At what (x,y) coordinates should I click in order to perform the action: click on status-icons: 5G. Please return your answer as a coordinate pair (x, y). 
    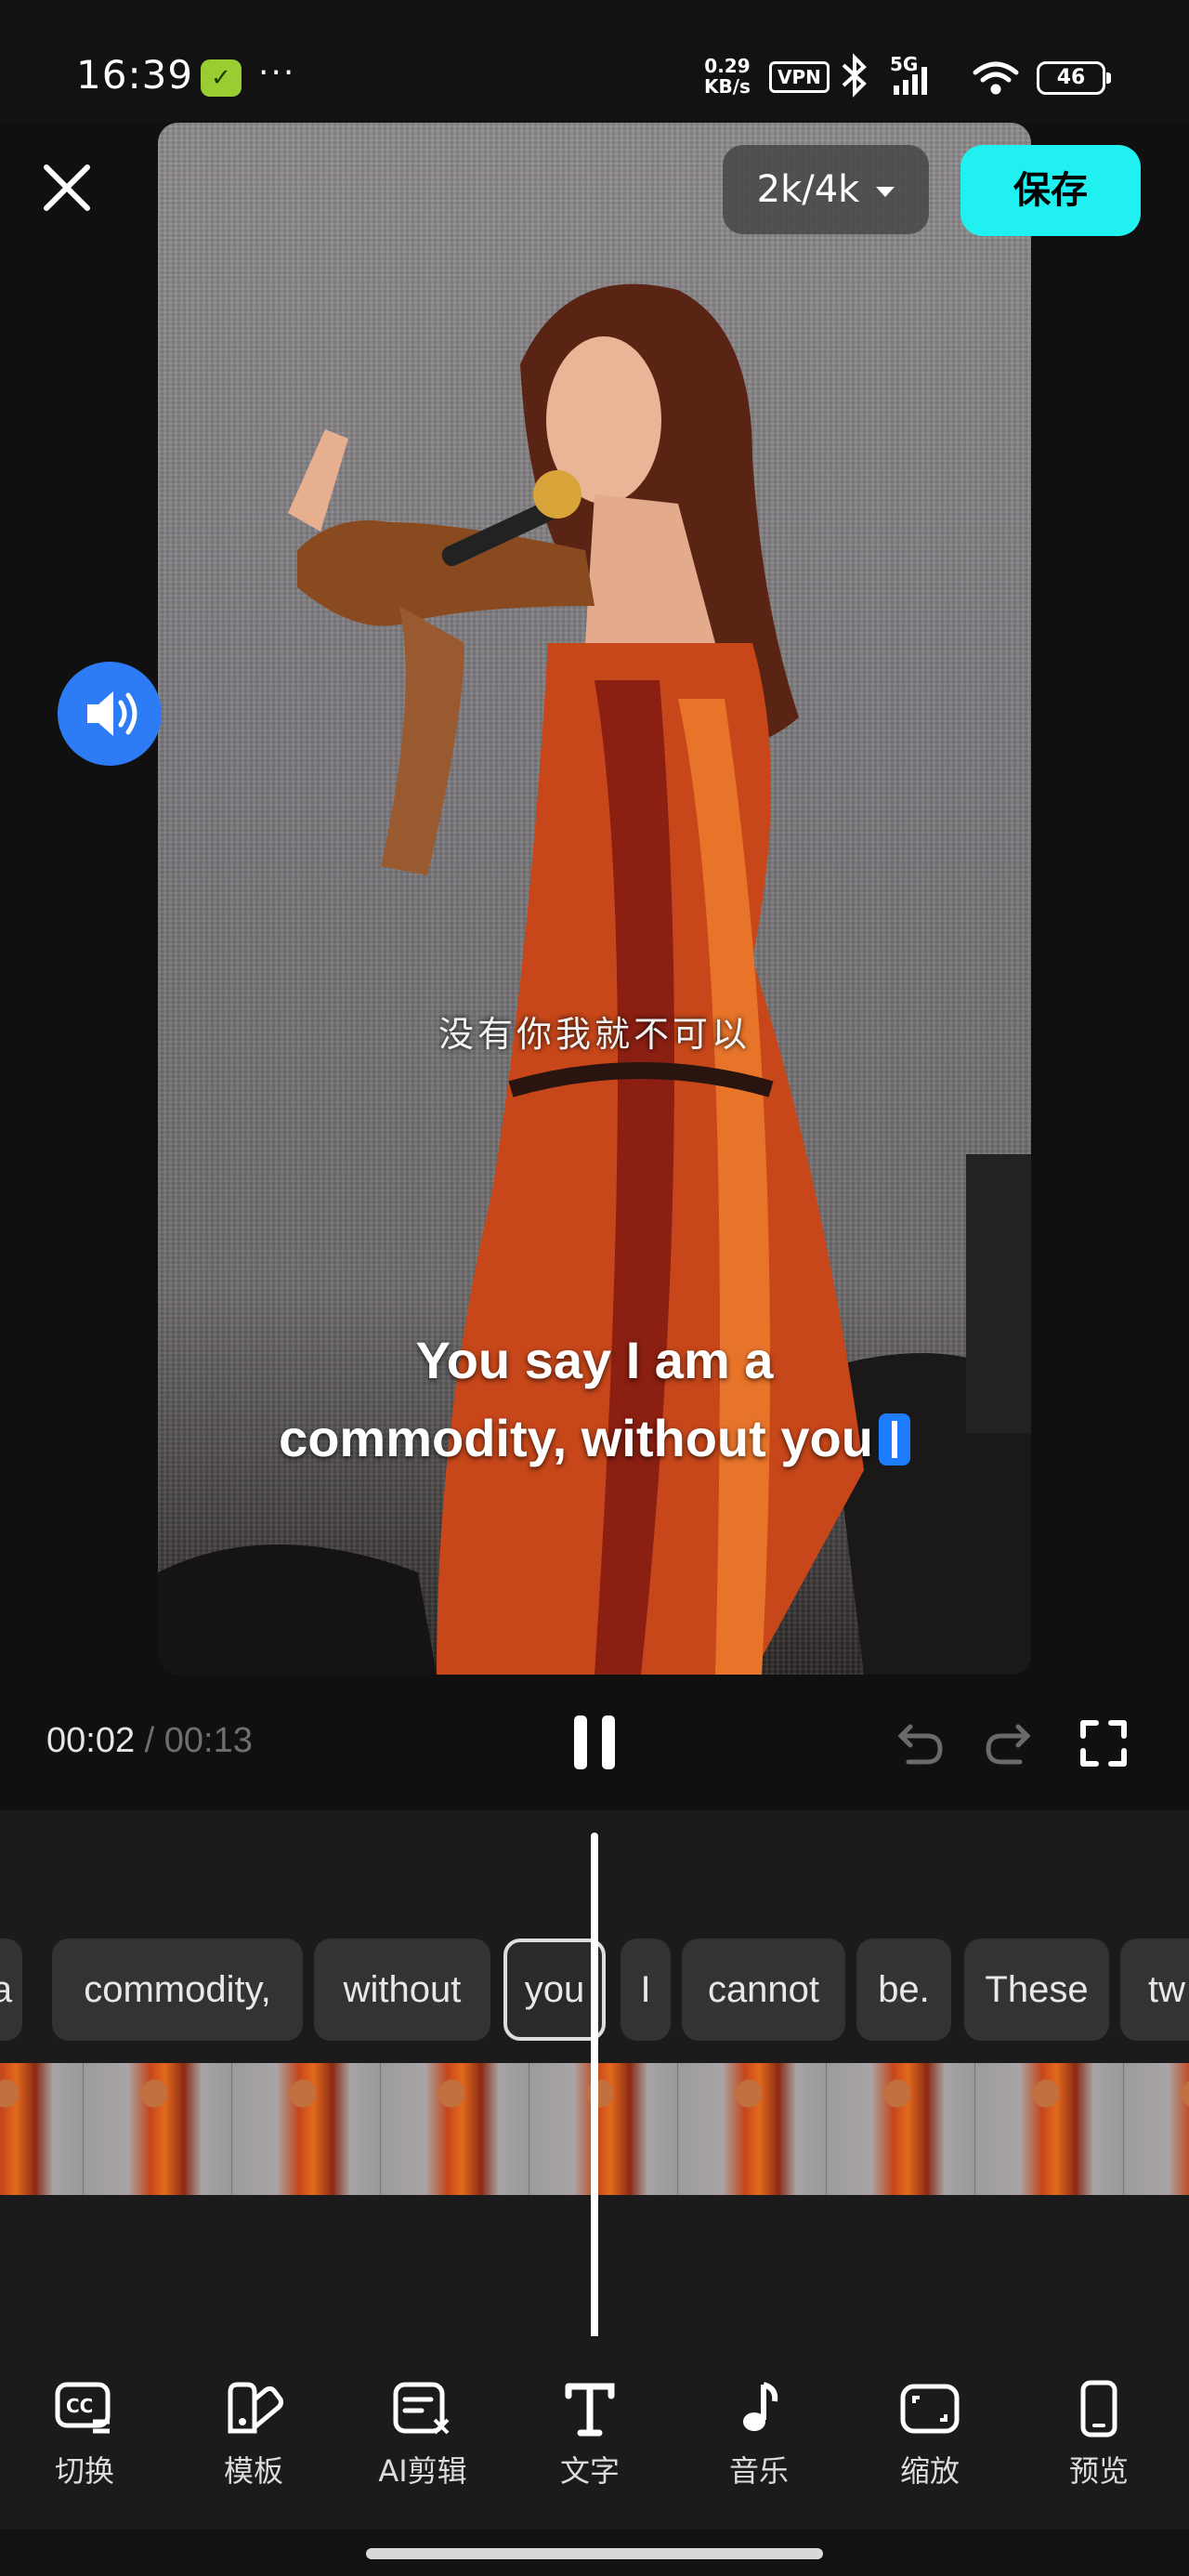
    Looking at the image, I should click on (930, 75).